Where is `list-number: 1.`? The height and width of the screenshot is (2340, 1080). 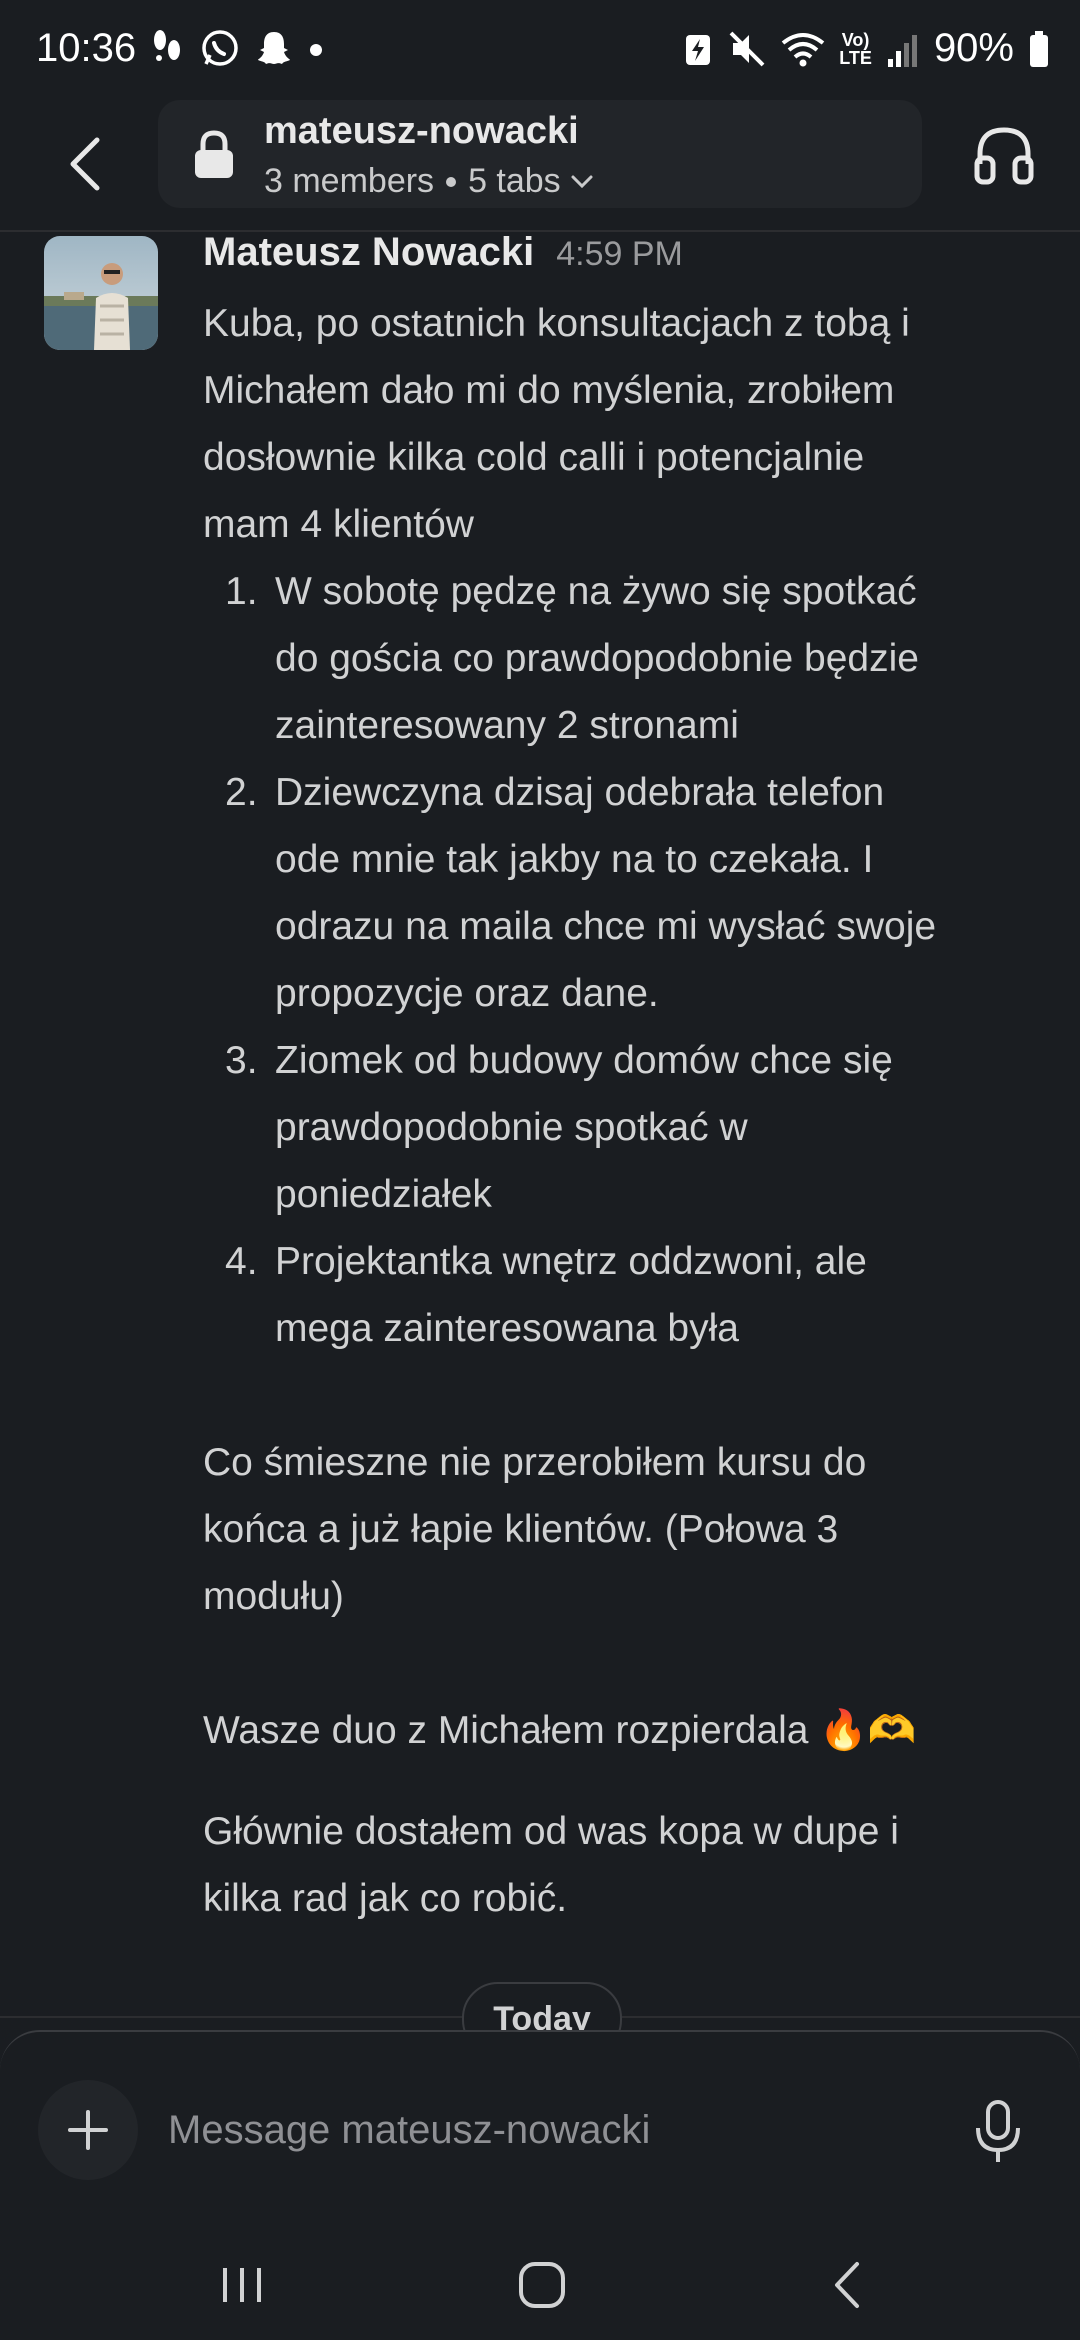
list-number: 1. is located at coordinates (241, 591).